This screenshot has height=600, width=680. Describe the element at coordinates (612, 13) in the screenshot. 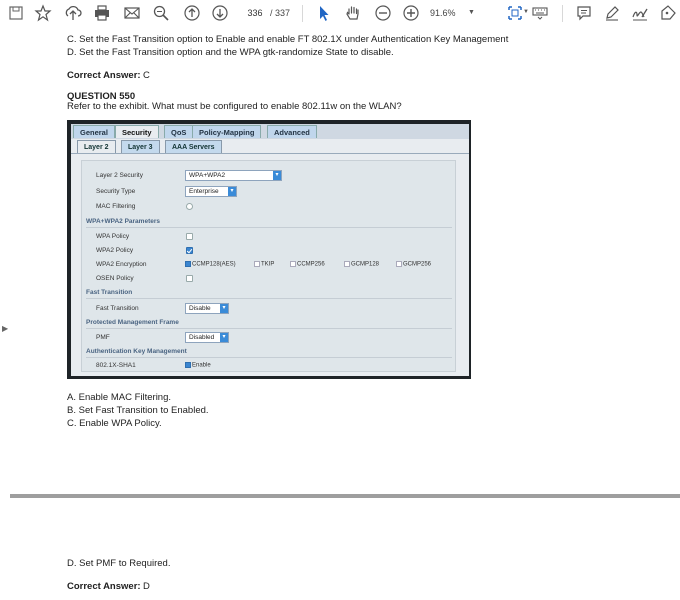

I see `highlight-pen-icon` at that location.